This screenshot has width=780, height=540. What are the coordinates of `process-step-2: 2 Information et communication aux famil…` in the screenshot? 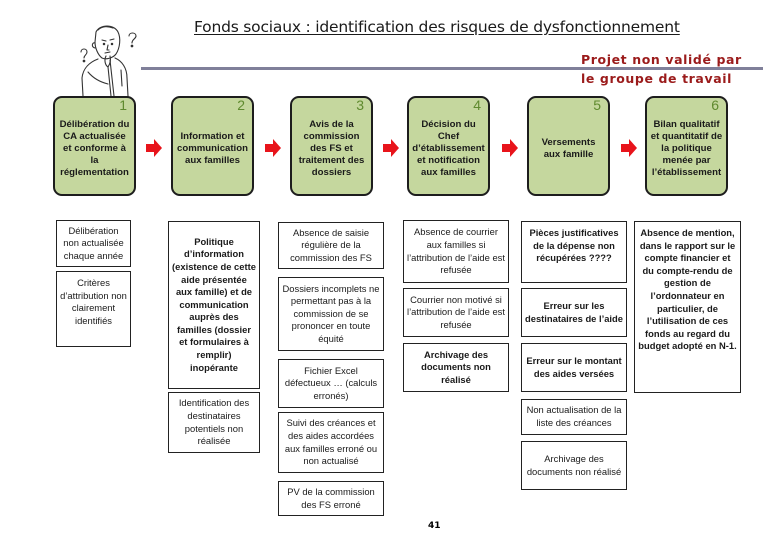 It's located at (212, 146).